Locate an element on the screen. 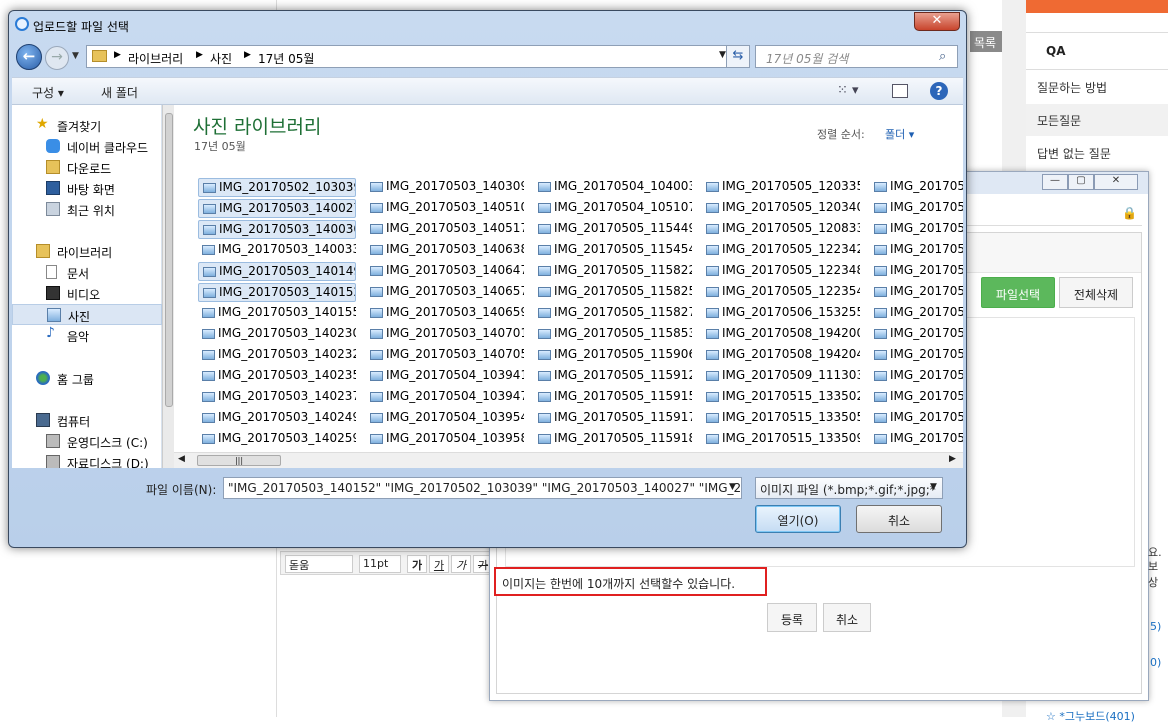 This screenshot has height=724, width=1168. file-item: IMG_20170504_103947 is located at coordinates (445, 397).